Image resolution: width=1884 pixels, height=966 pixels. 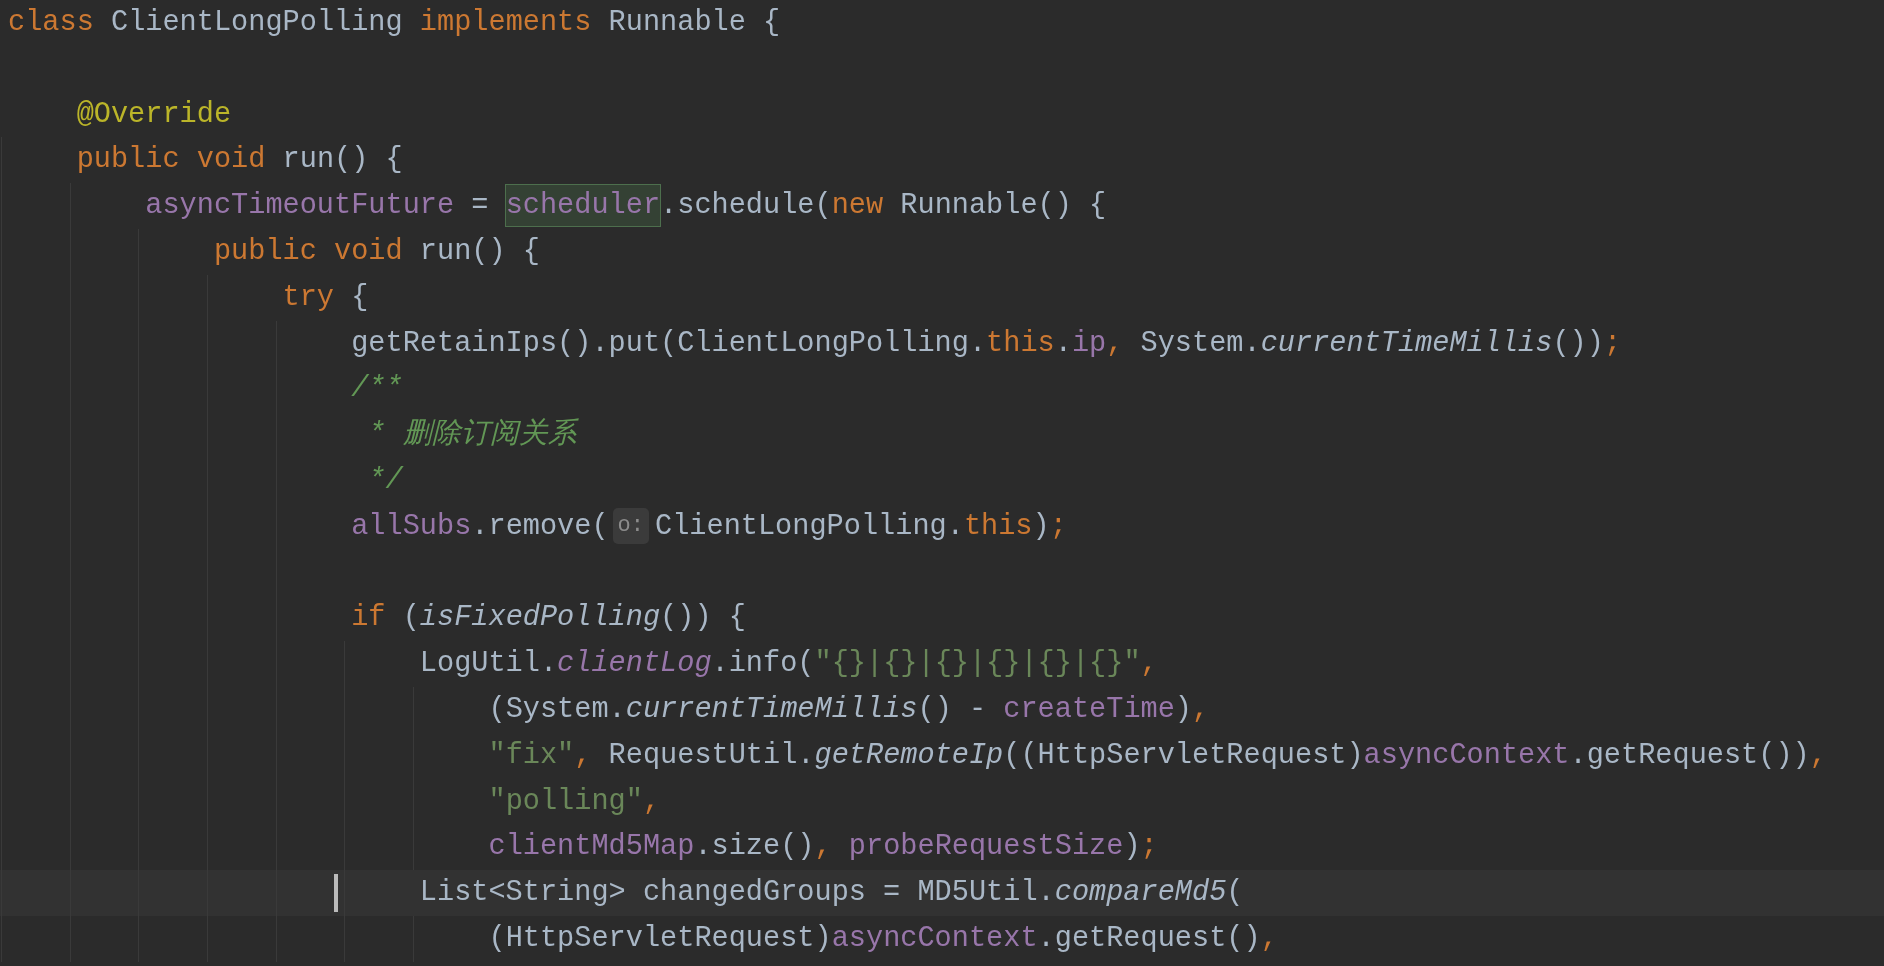 What do you see at coordinates (154, 114) in the screenshot?
I see `code-text: @Override` at bounding box center [154, 114].